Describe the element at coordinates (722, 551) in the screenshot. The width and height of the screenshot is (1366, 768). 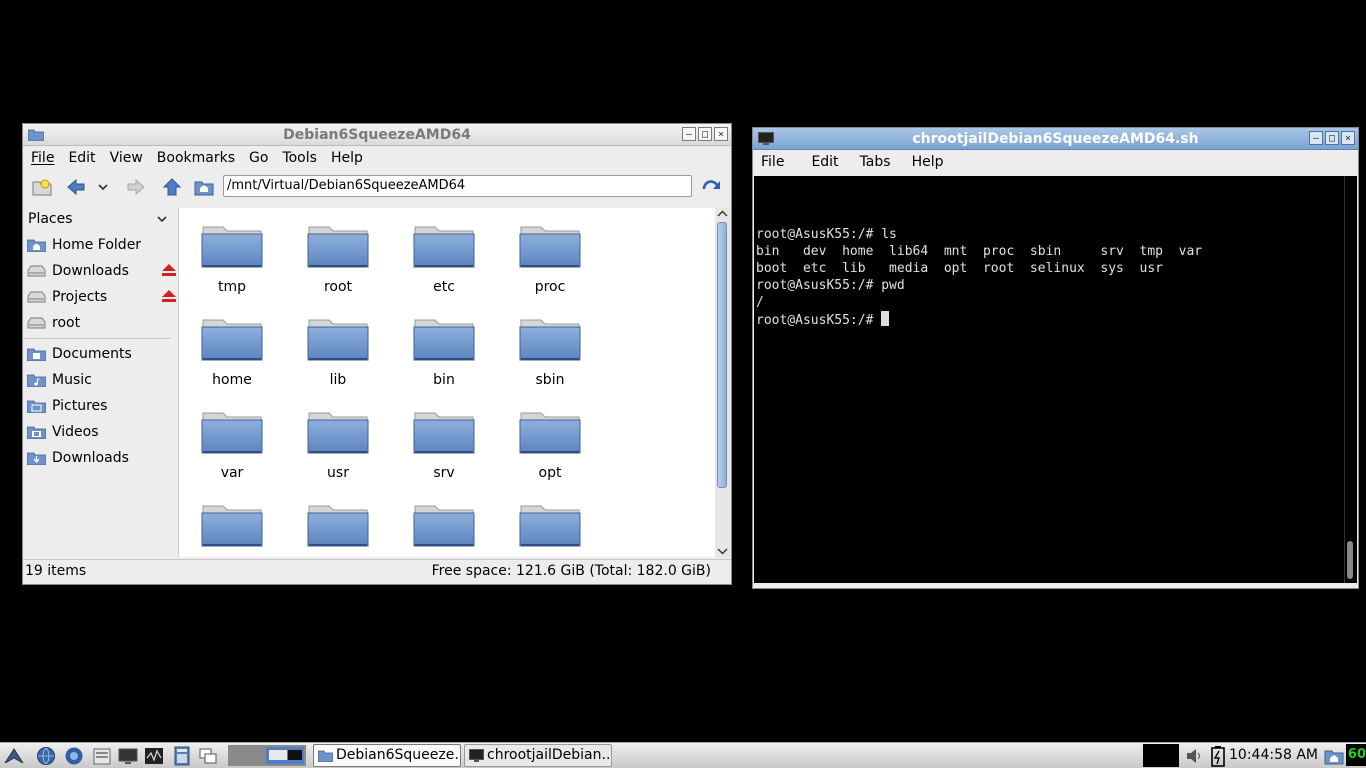
I see `scroll-down-icon` at that location.